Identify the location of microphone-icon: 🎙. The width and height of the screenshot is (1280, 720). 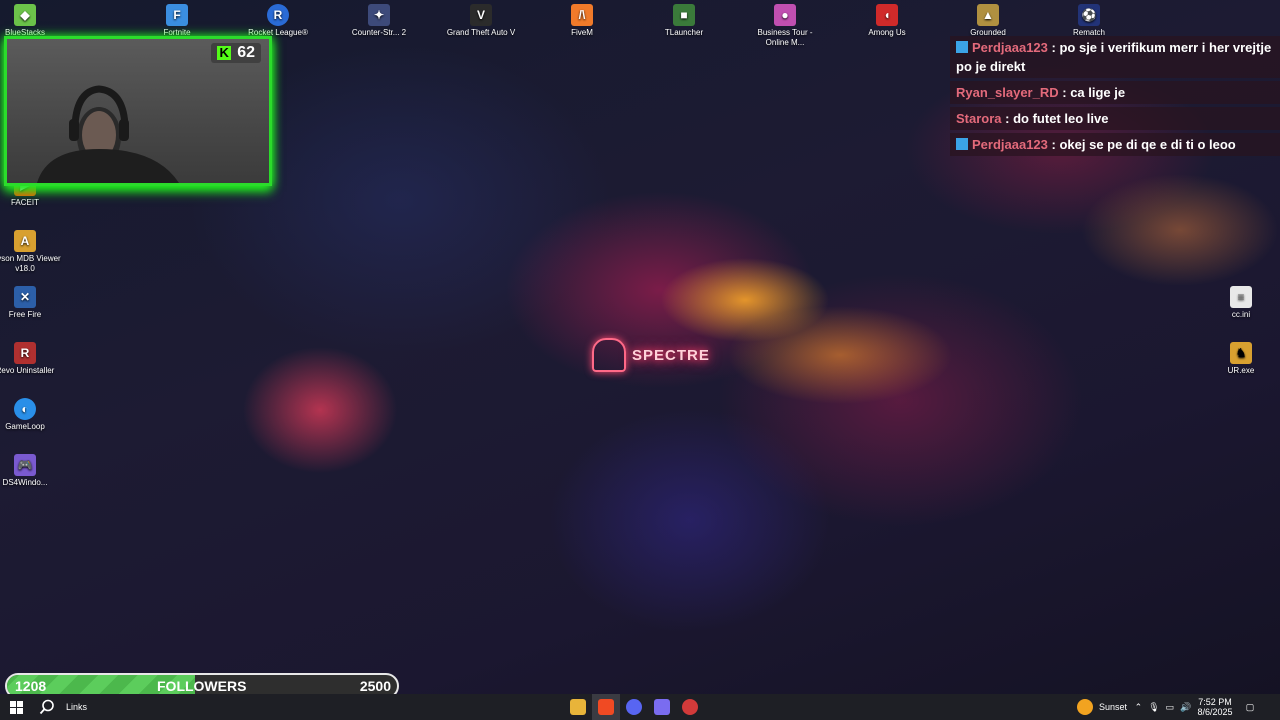
(1154, 706).